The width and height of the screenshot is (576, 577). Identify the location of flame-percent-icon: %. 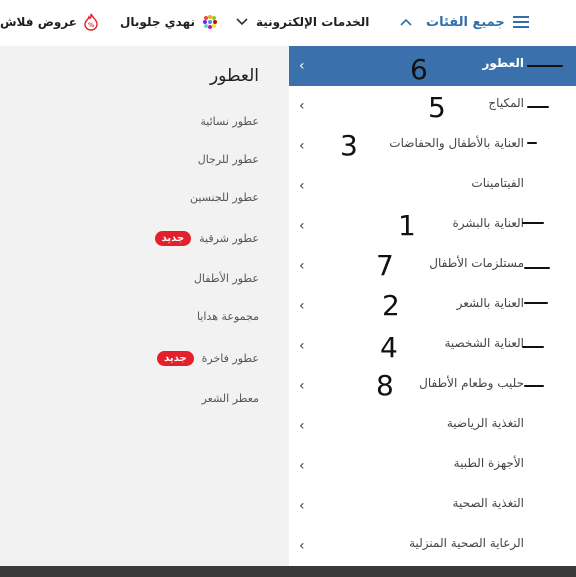
(91, 22).